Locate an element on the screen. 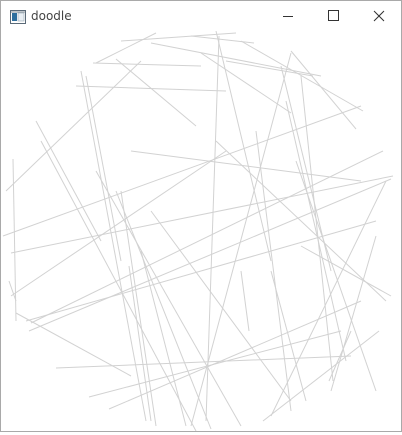  maximize-button is located at coordinates (334, 16).